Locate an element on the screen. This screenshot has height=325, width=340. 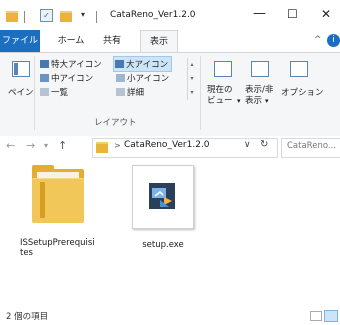
large-icons-icon is located at coordinates (119, 64).